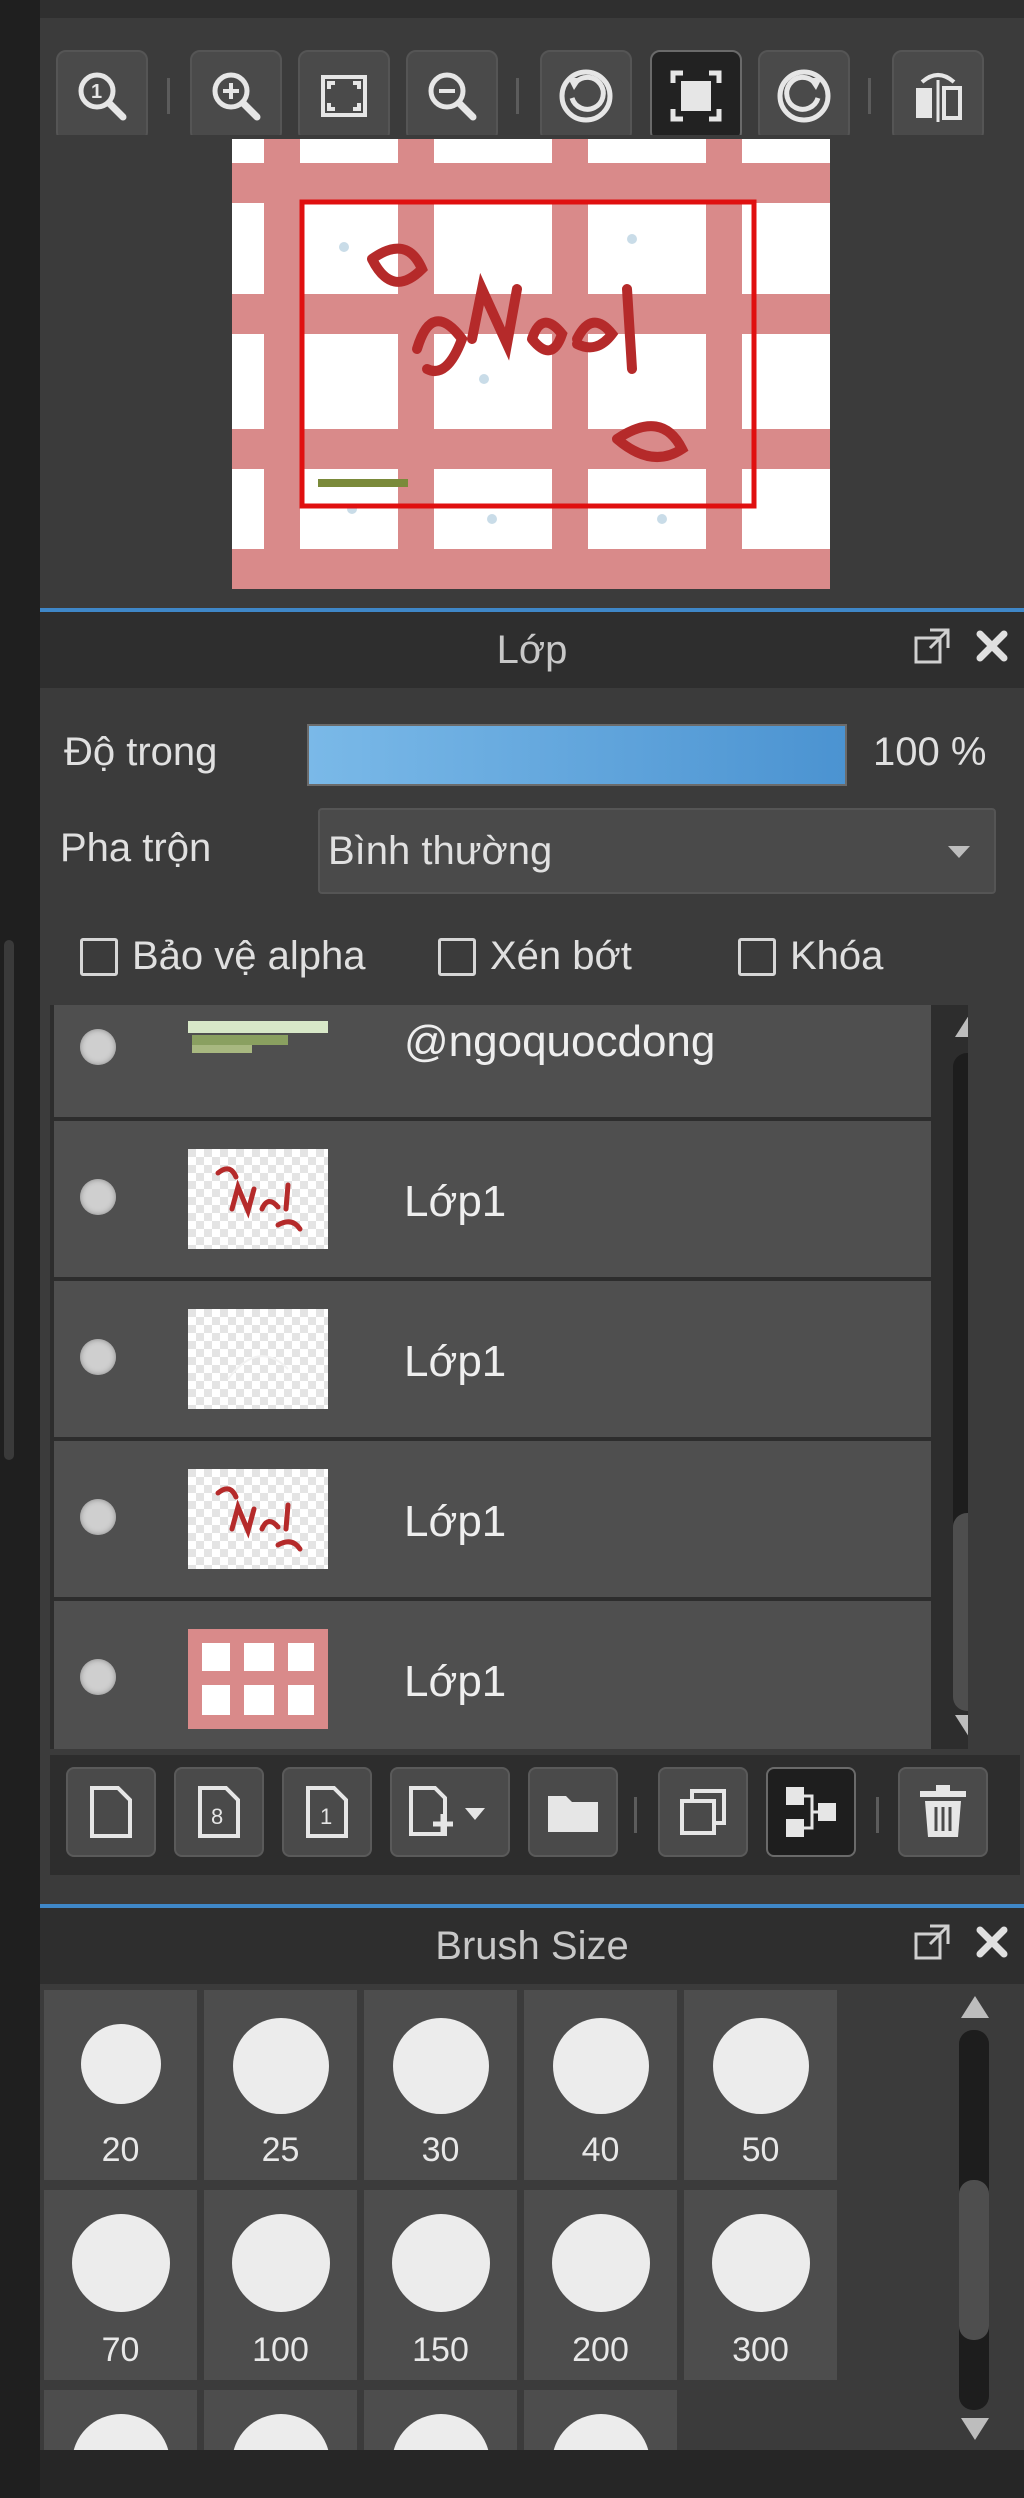 The width and height of the screenshot is (1024, 2498). What do you see at coordinates (141, 752) in the screenshot?
I see `opacity-label: Độ trong` at bounding box center [141, 752].